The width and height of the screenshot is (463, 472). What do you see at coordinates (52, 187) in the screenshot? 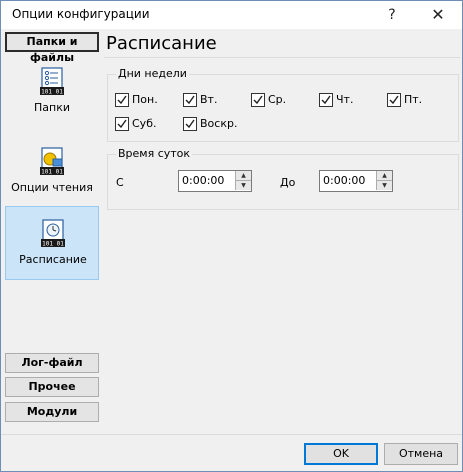
I see `sidebar-item-label: Опции чтения` at bounding box center [52, 187].